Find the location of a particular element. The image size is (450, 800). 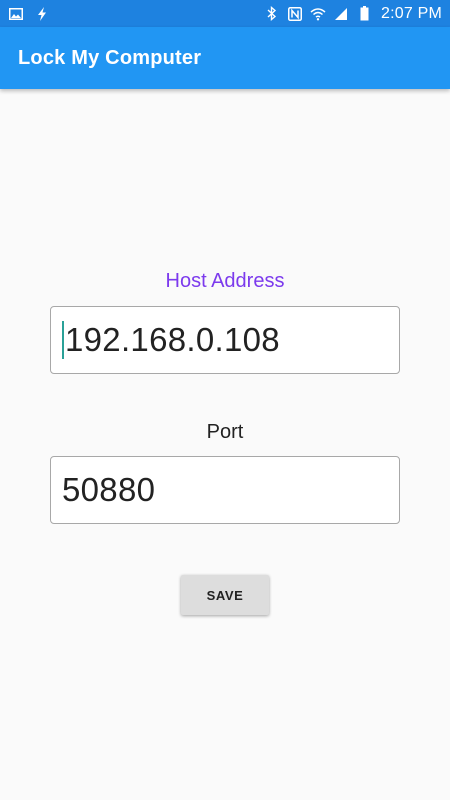

text-cursor is located at coordinates (63, 340).